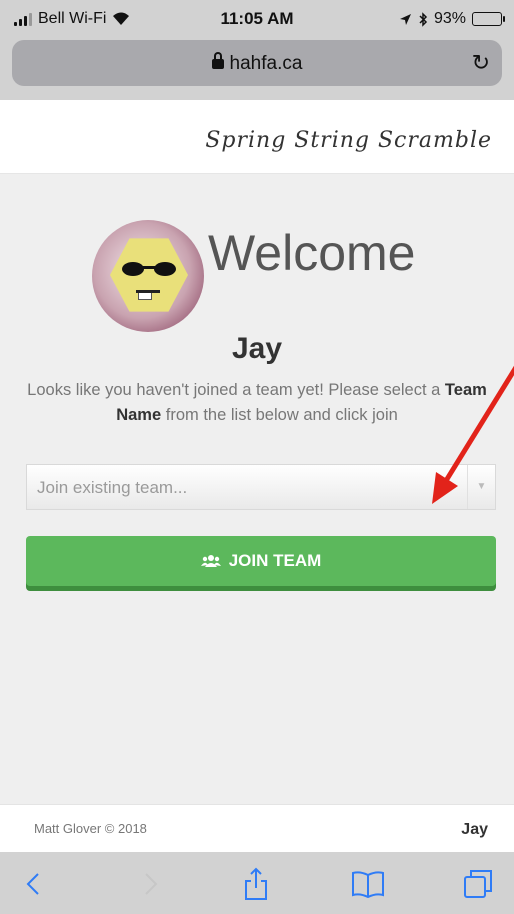 This screenshot has width=514, height=914. What do you see at coordinates (149, 269) in the screenshot?
I see `sunglasses-icon` at bounding box center [149, 269].